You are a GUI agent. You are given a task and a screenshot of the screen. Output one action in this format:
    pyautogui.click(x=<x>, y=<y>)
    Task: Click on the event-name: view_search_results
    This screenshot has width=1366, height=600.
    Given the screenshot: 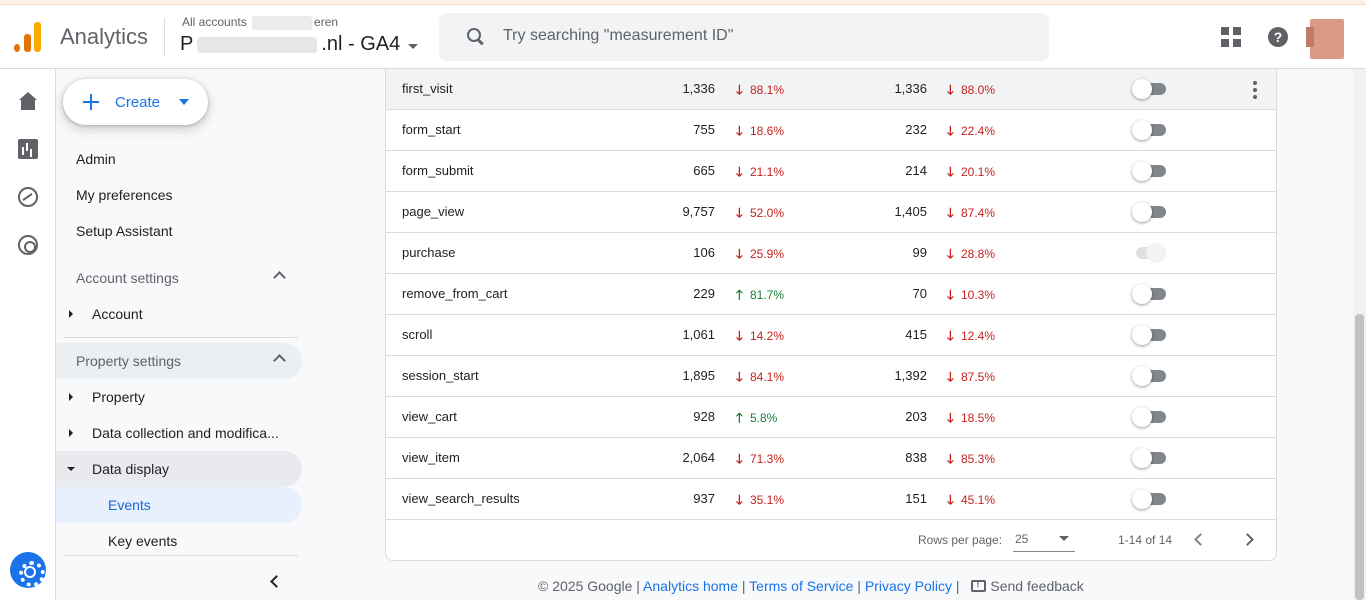 What is the action you would take?
    pyautogui.click(x=461, y=498)
    